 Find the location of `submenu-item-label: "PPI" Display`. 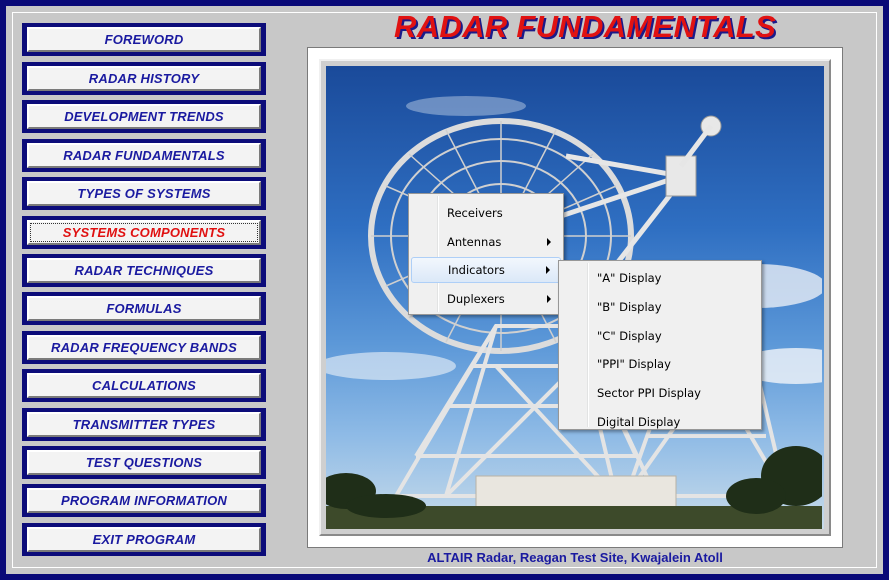

submenu-item-label: "PPI" Display is located at coordinates (634, 364).